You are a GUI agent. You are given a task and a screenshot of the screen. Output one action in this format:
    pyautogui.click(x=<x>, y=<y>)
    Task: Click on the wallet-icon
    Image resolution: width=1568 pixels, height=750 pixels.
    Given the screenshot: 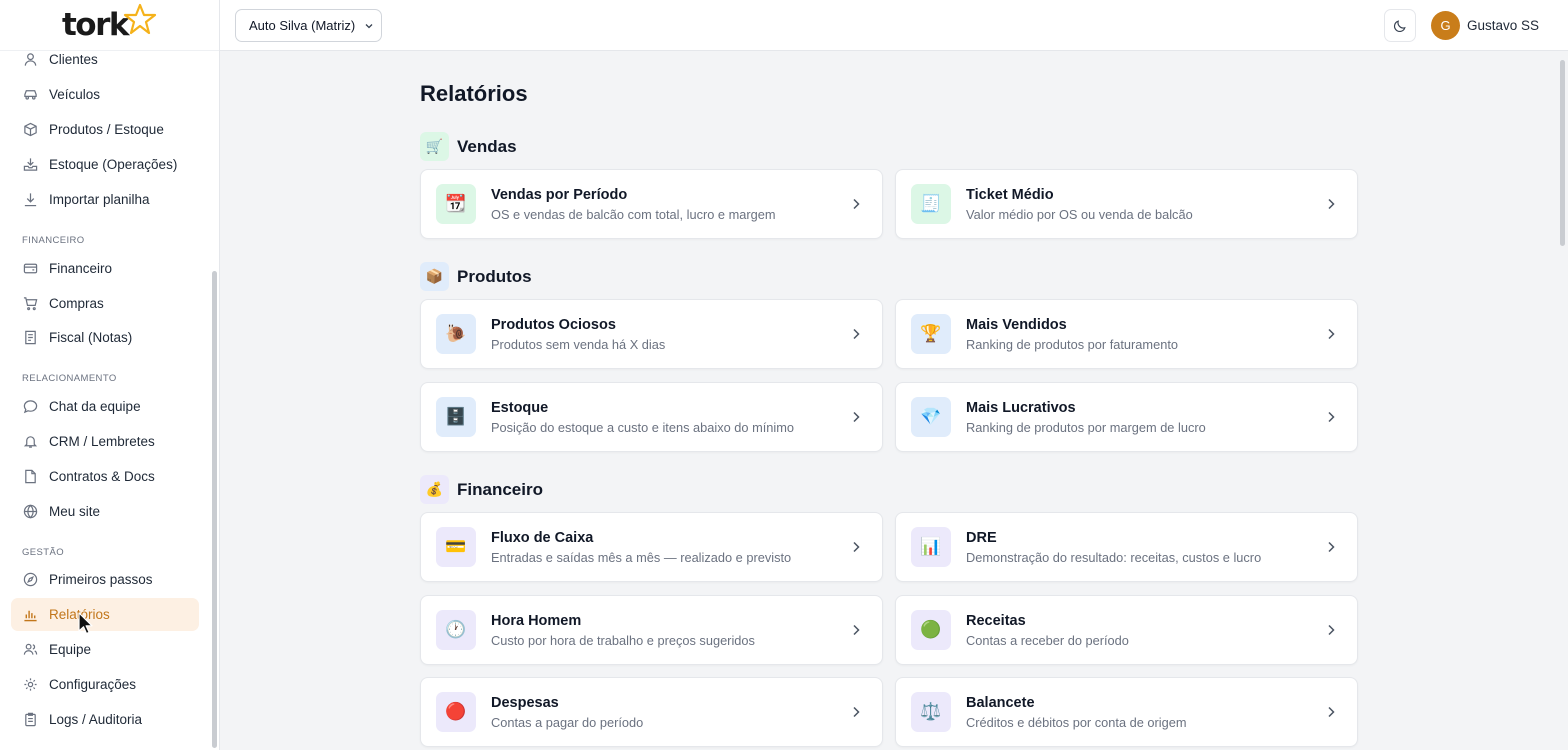 What is the action you would take?
    pyautogui.click(x=30, y=269)
    